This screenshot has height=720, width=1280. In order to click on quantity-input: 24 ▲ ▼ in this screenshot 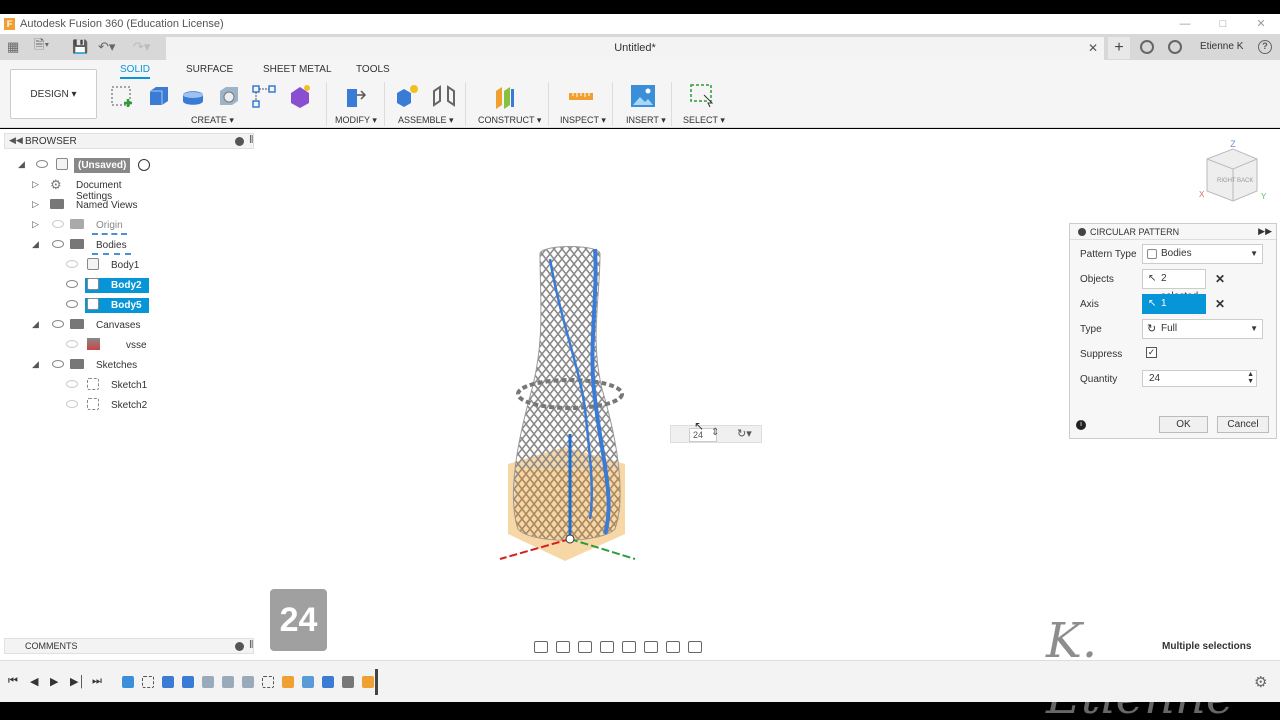, I will do `click(1199, 378)`.